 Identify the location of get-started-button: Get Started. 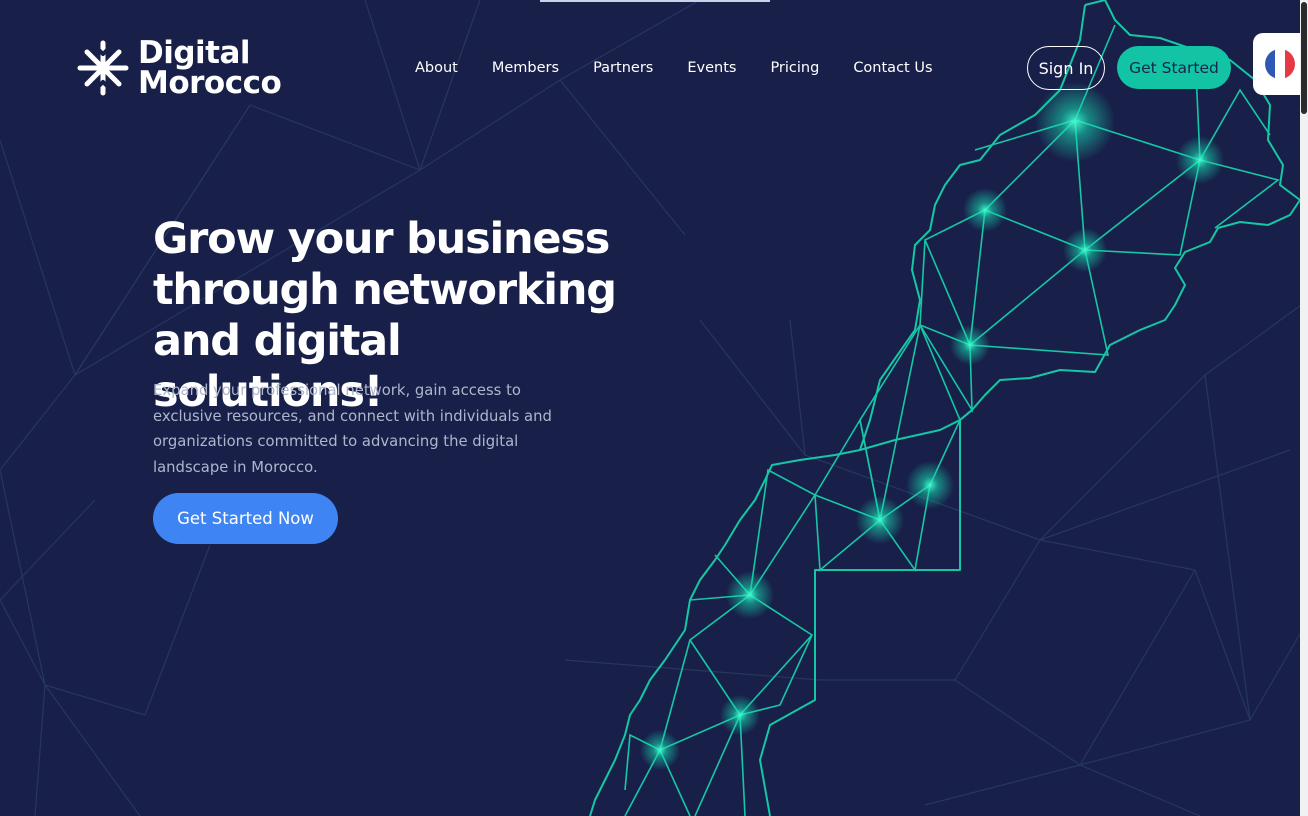
(1174, 67).